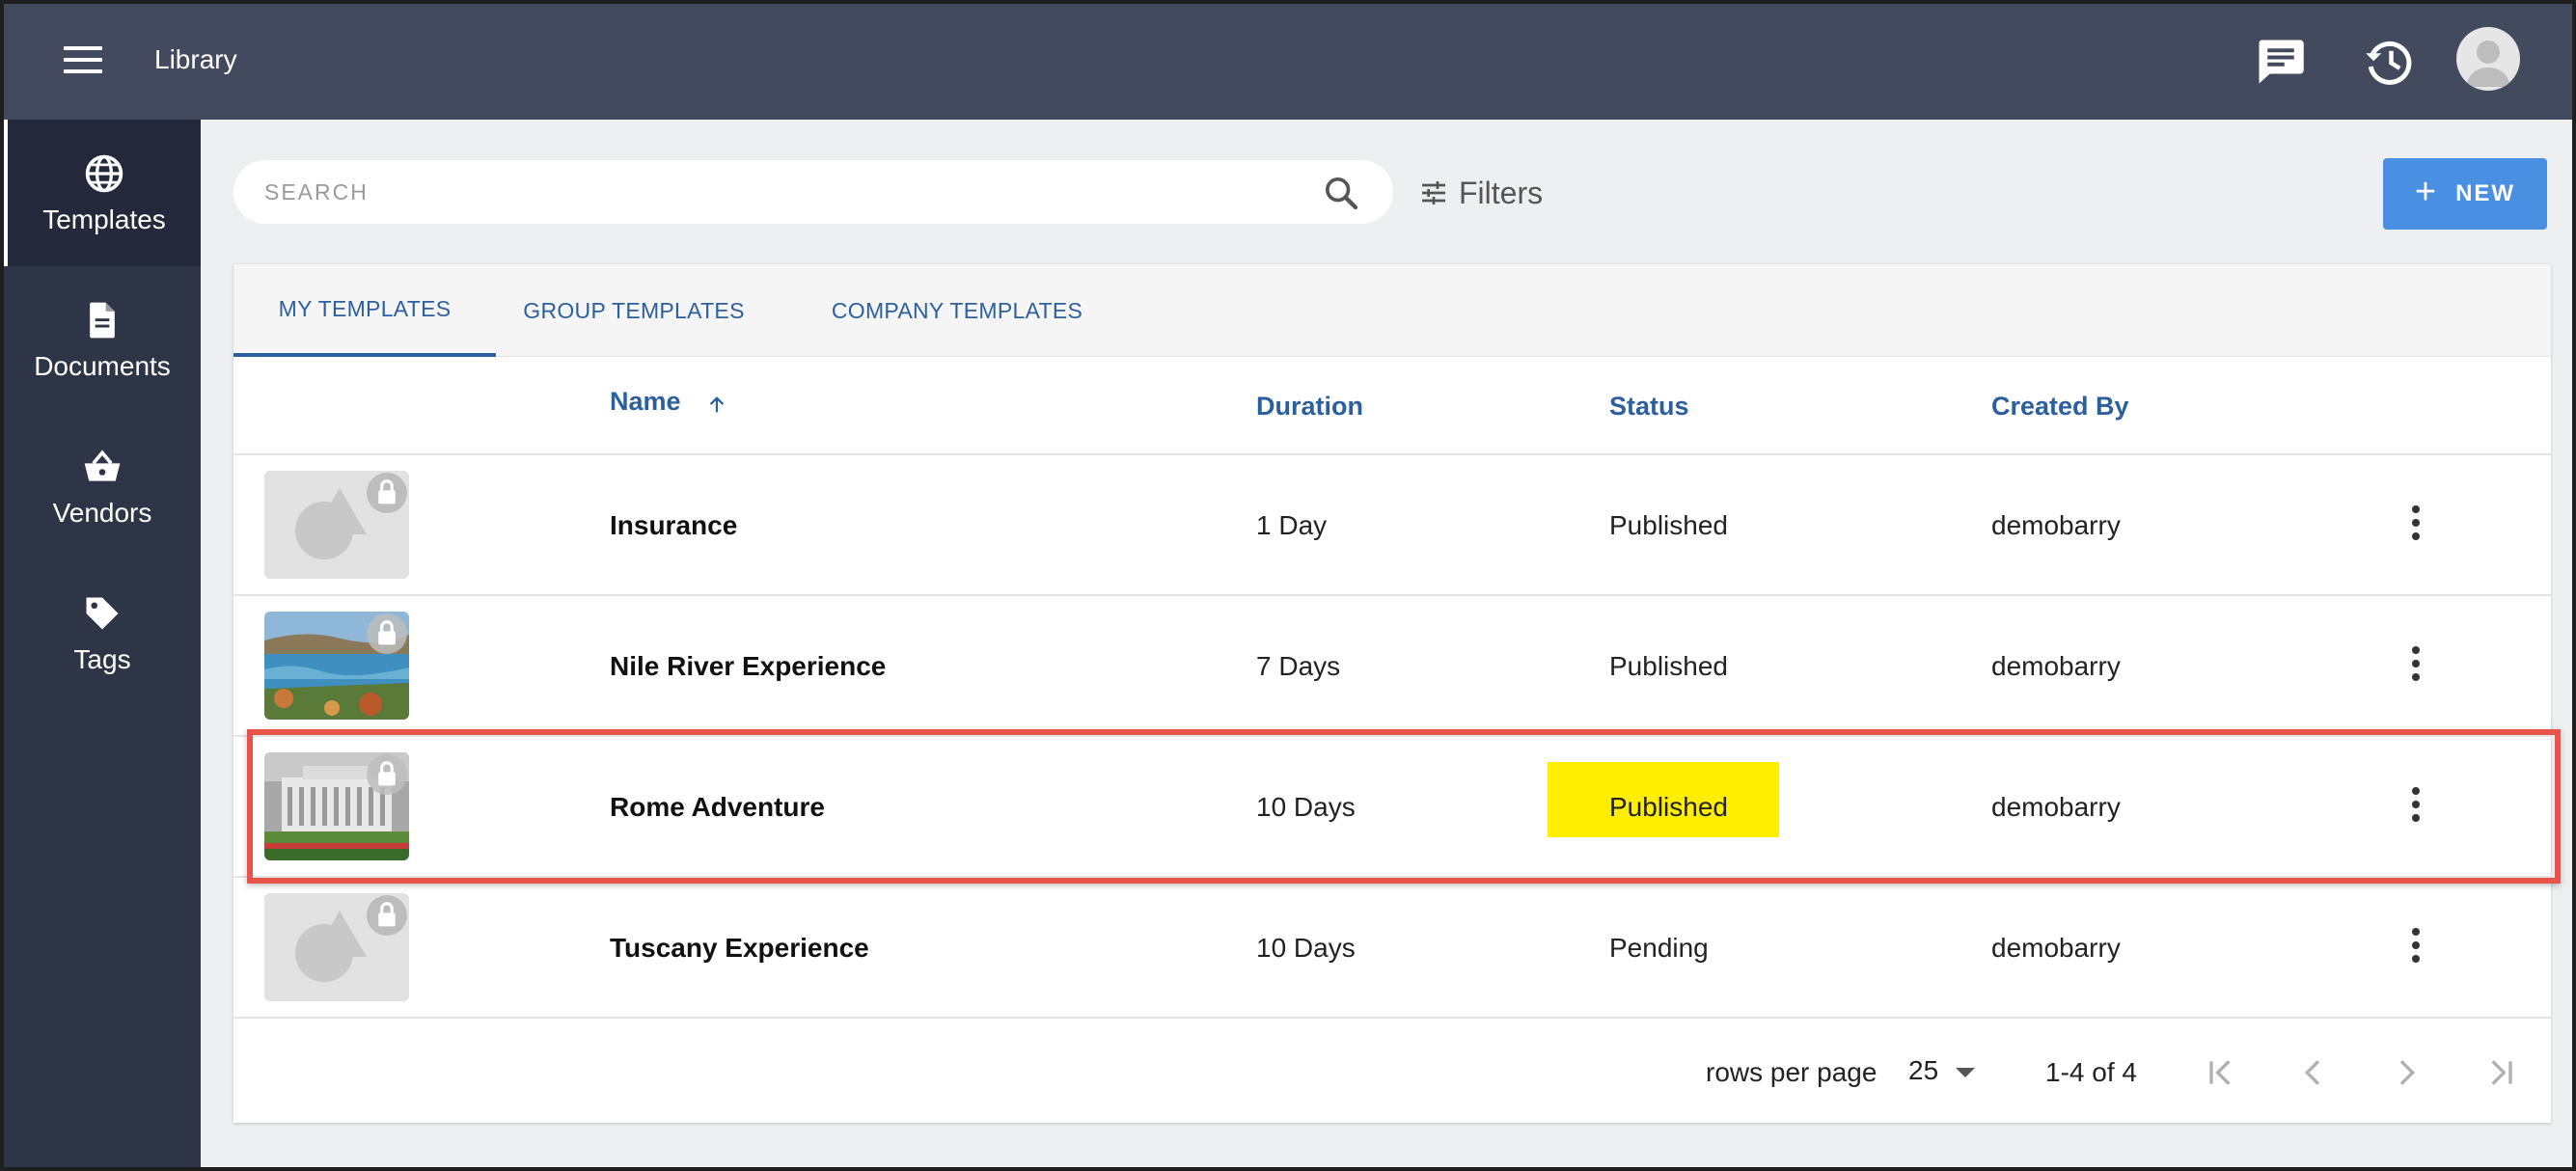  What do you see at coordinates (2488, 64) in the screenshot?
I see `user-silhouette-icon` at bounding box center [2488, 64].